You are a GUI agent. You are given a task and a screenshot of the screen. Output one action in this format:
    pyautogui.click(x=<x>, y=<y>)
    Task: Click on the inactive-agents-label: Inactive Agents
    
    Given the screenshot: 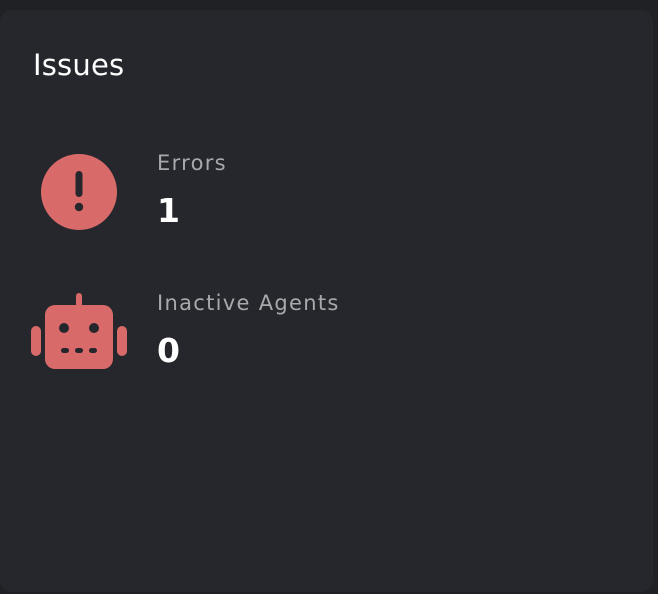 What is the action you would take?
    pyautogui.click(x=248, y=303)
    